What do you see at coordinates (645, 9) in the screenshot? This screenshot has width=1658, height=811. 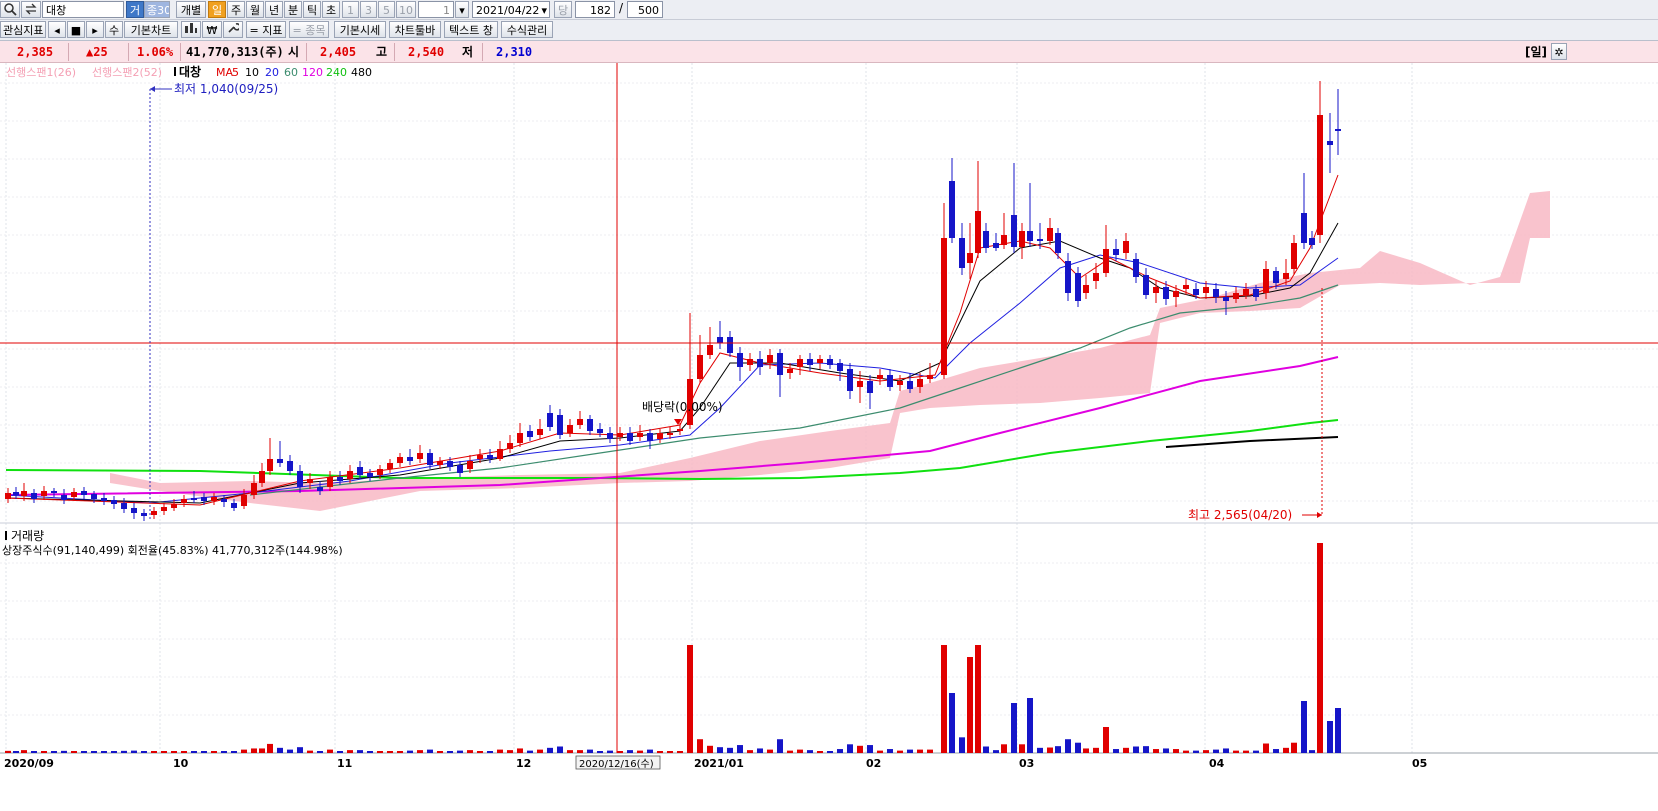 I see `count-total-input: 500` at bounding box center [645, 9].